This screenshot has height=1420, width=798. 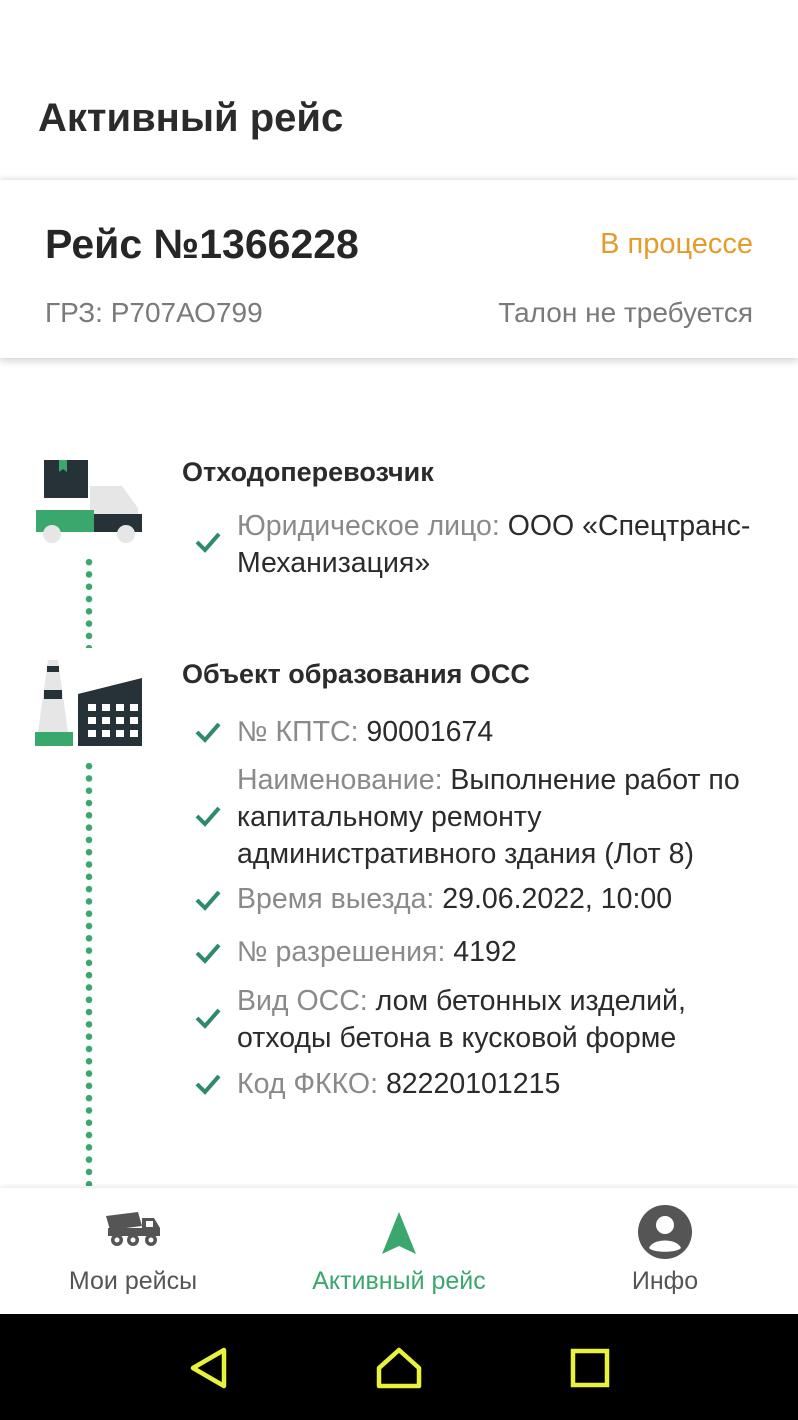 I want to click on truck-icon, so click(x=89, y=501).